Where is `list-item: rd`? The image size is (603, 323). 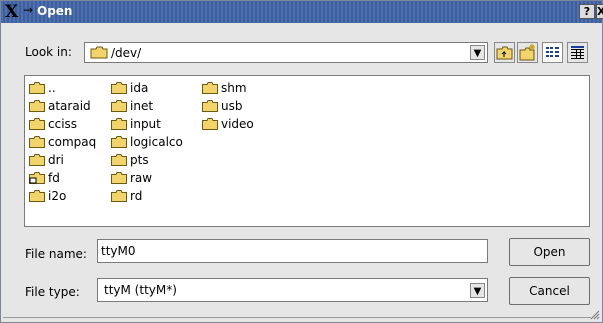
list-item: rd is located at coordinates (126, 196).